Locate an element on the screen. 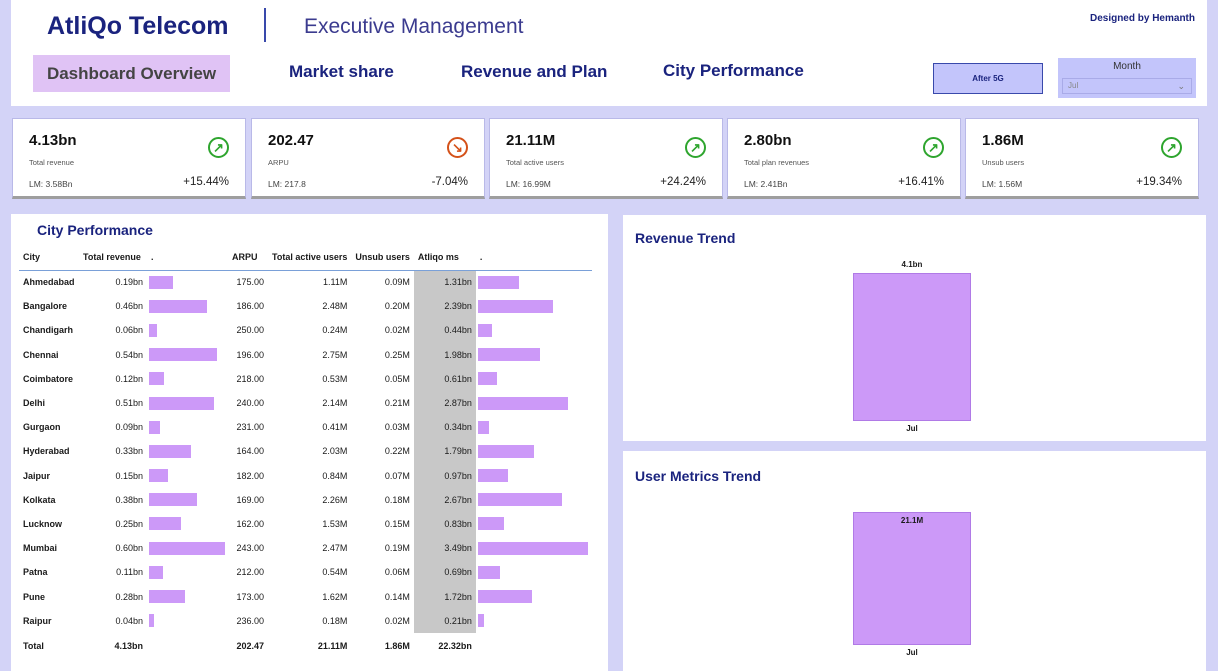 The image size is (1218, 671). kpi-label: Total active users is located at coordinates (535, 162).